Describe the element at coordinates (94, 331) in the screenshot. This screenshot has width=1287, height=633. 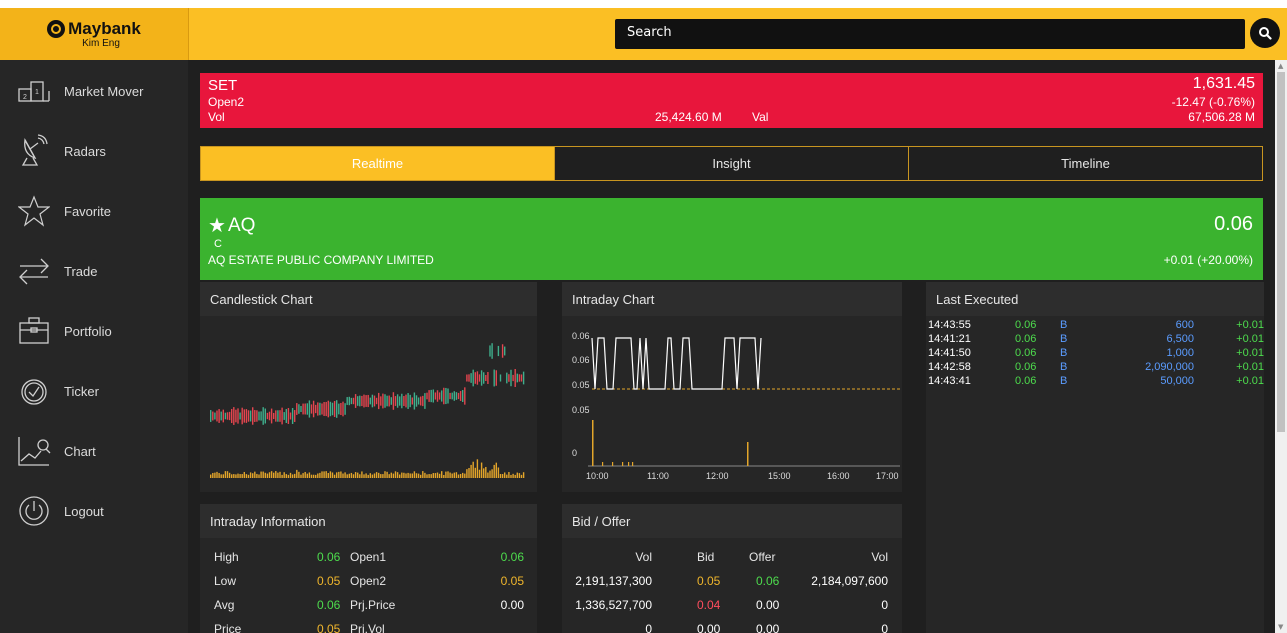
I see `sidebar-item-portfolio: Portfolio` at that location.